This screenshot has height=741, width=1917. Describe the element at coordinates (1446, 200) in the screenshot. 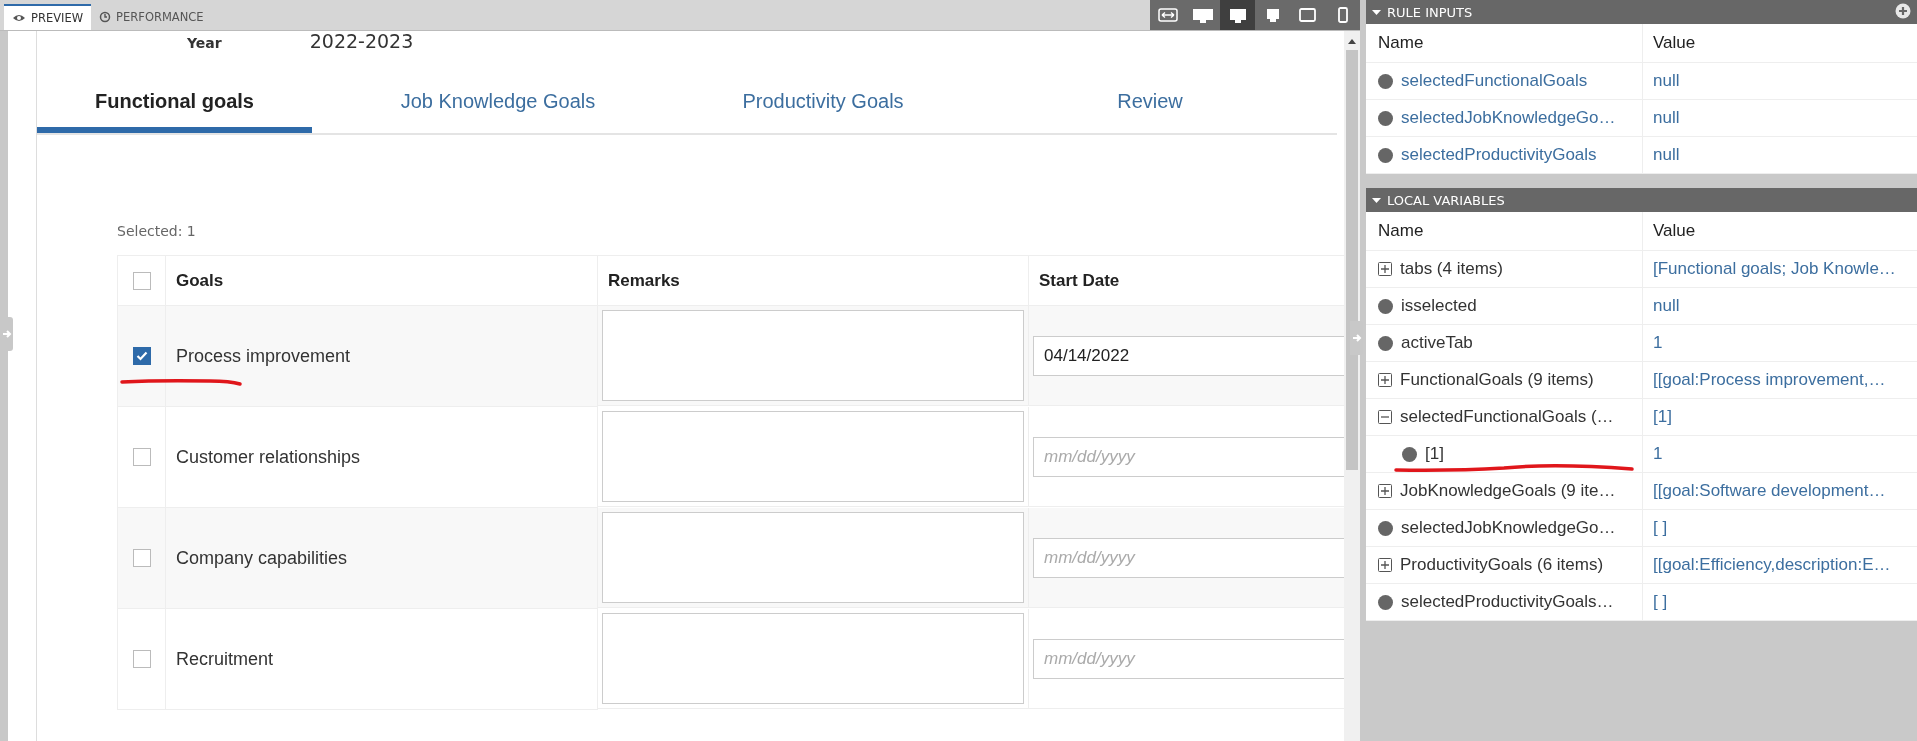

I see `panel-title: LOCAL VARIABLES` at that location.